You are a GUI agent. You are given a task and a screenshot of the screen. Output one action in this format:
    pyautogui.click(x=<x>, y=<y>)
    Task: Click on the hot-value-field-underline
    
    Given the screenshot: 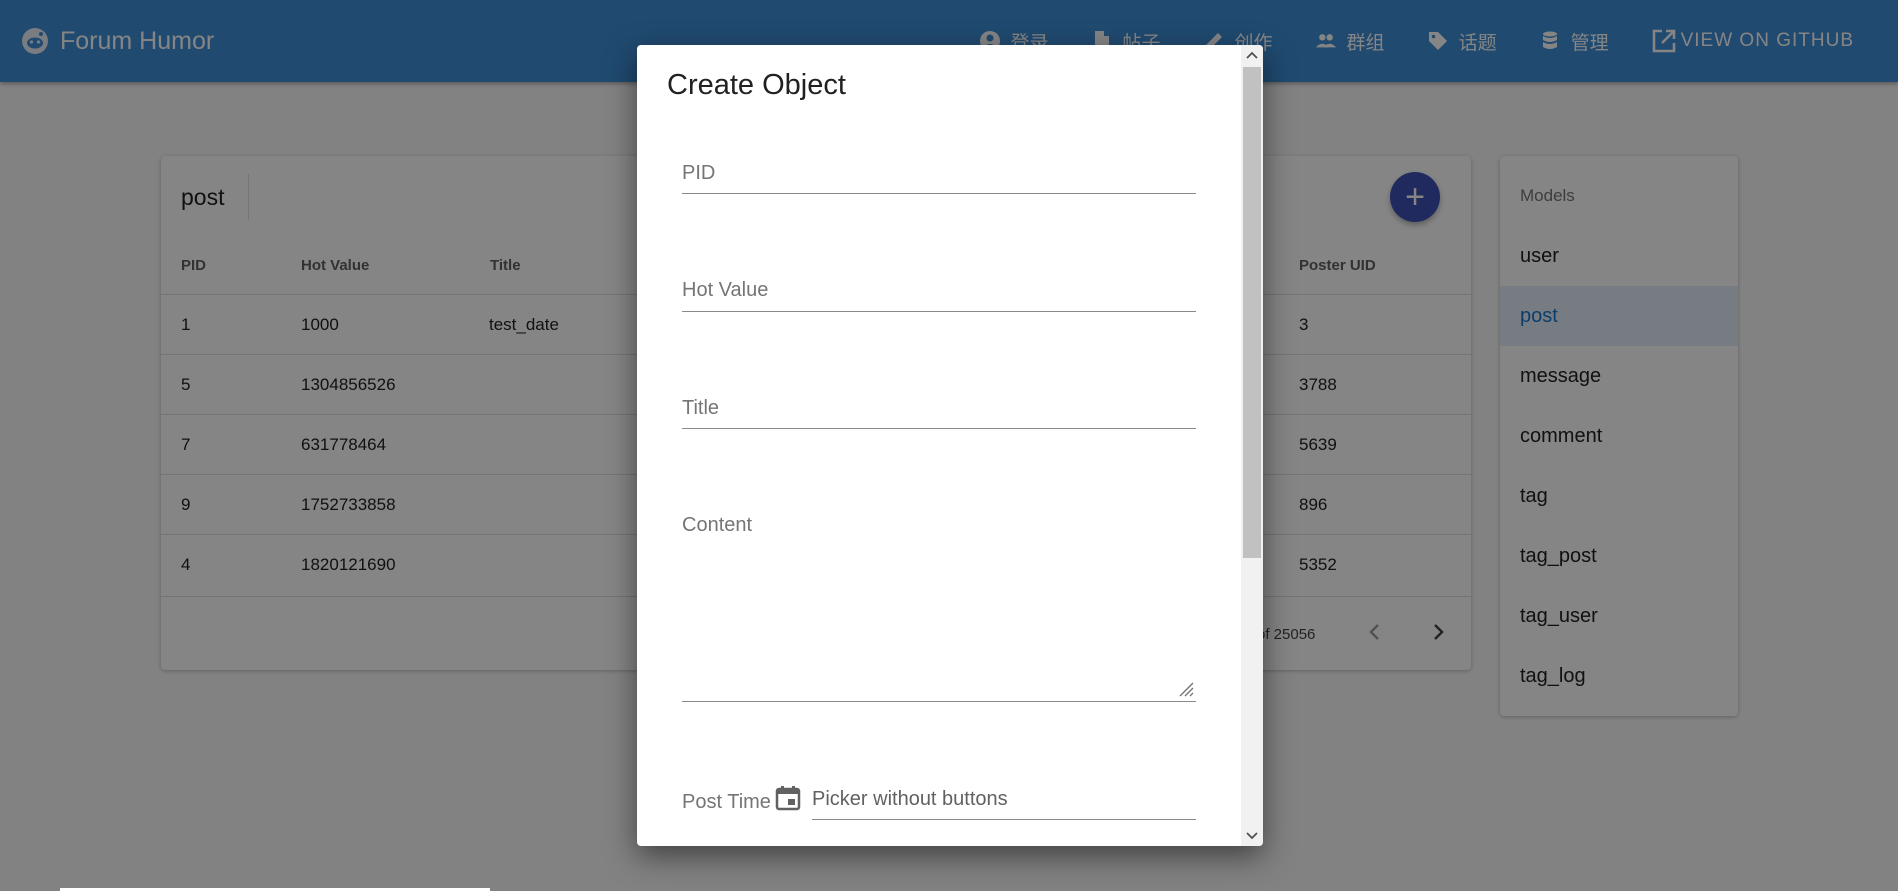 What is the action you would take?
    pyautogui.click(x=939, y=311)
    